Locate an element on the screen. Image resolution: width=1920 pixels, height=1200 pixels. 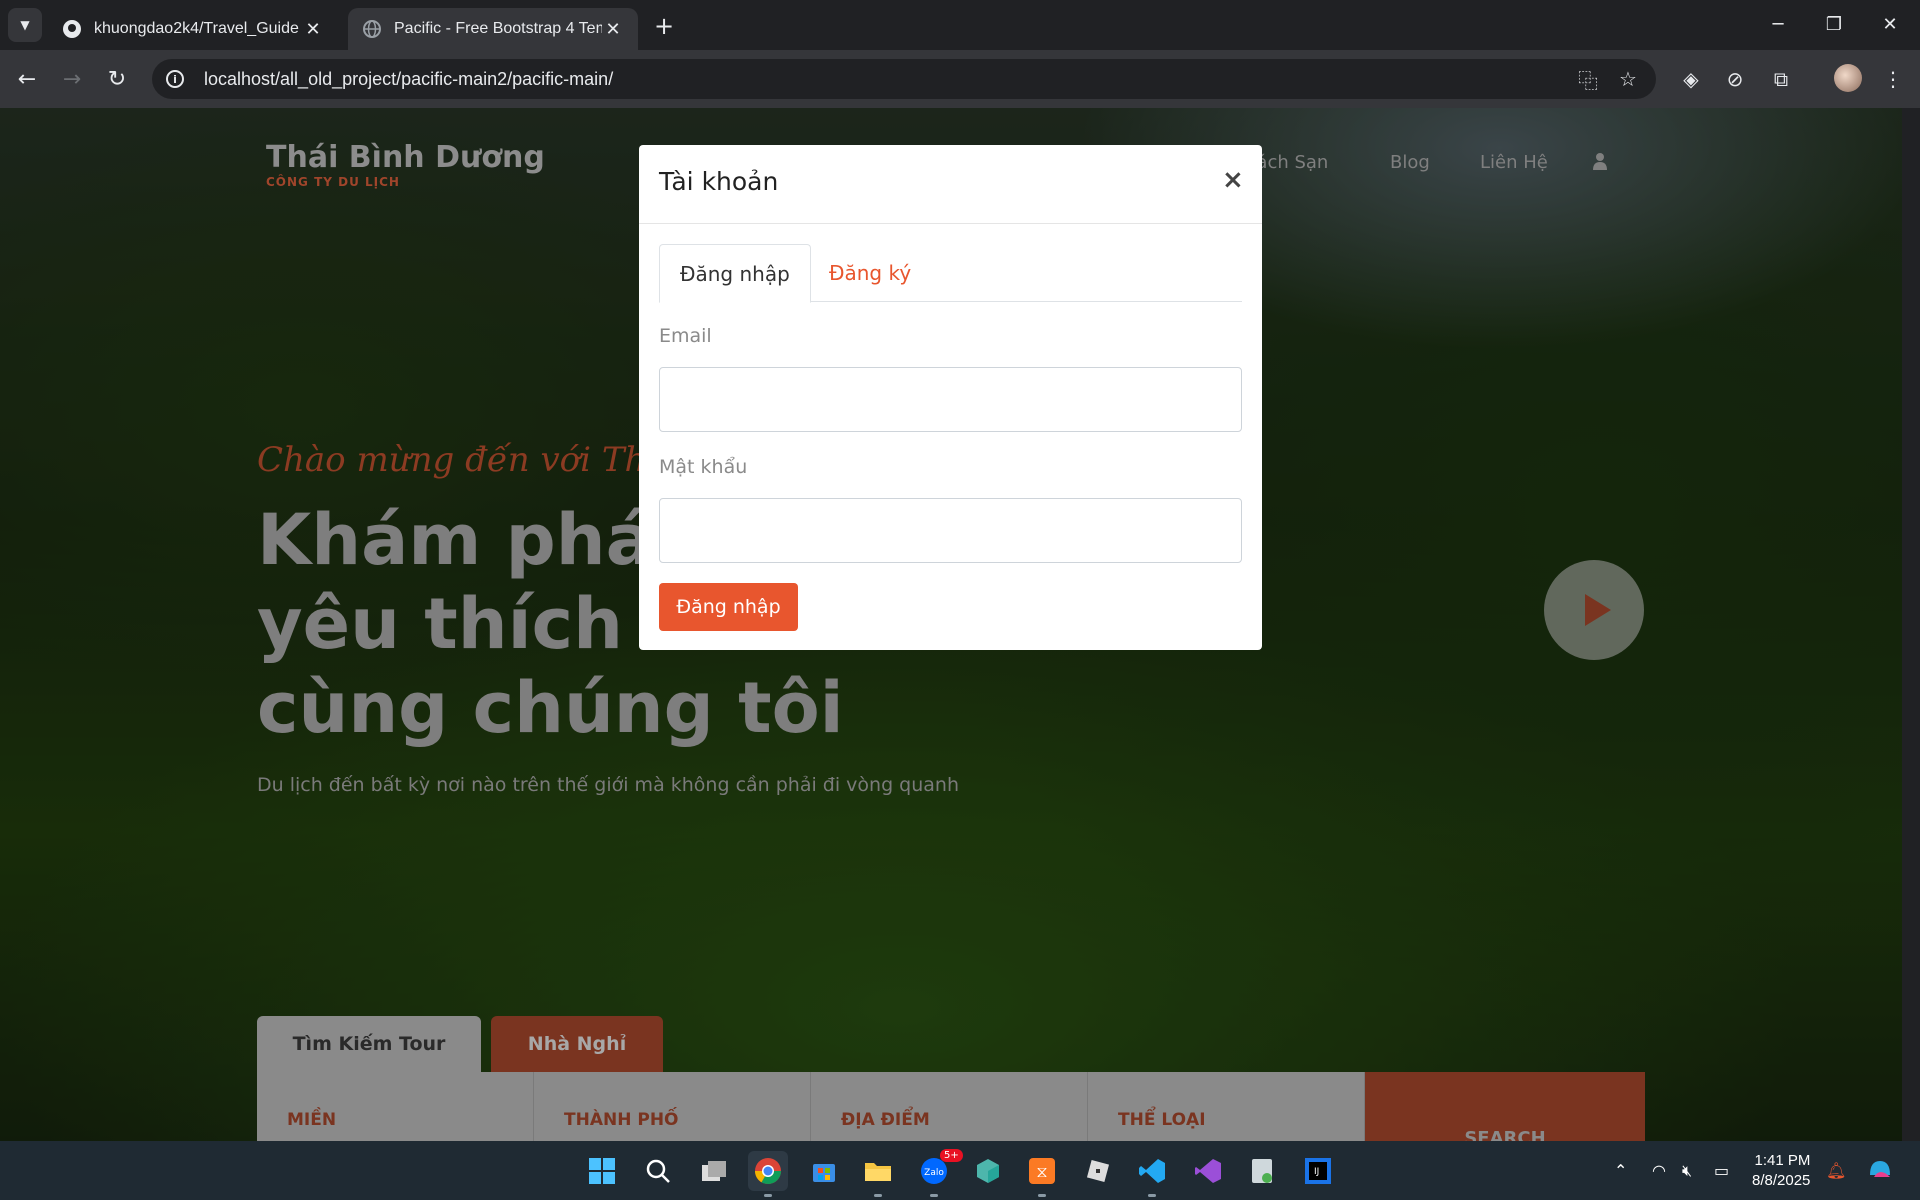
search-bar: MIỀN THÀNH PHỐ ĐỊA ĐIỂM THỂ LOẠI SEARCH is located at coordinates (951, 1106).